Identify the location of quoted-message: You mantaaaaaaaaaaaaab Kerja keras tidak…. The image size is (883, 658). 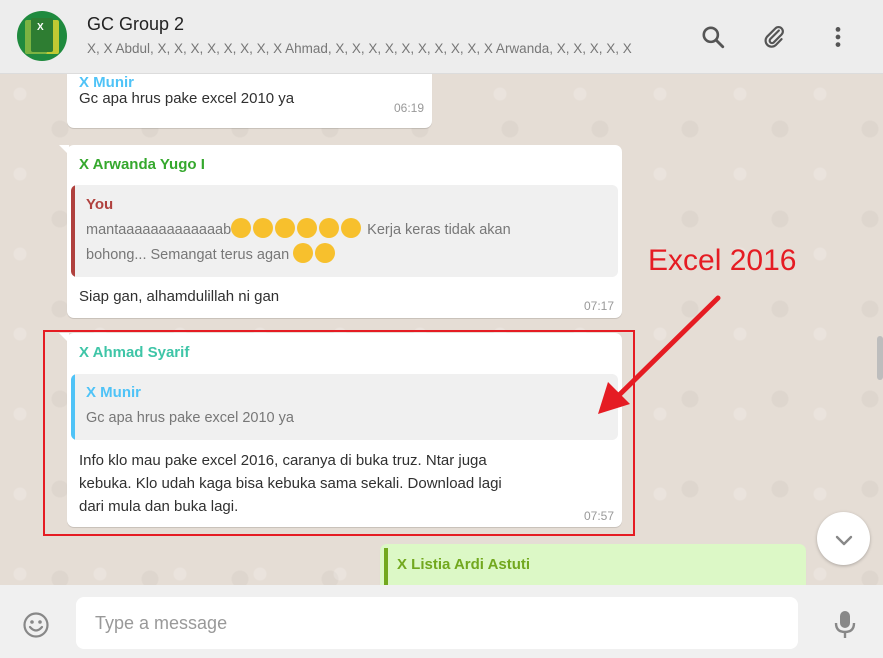
(344, 231).